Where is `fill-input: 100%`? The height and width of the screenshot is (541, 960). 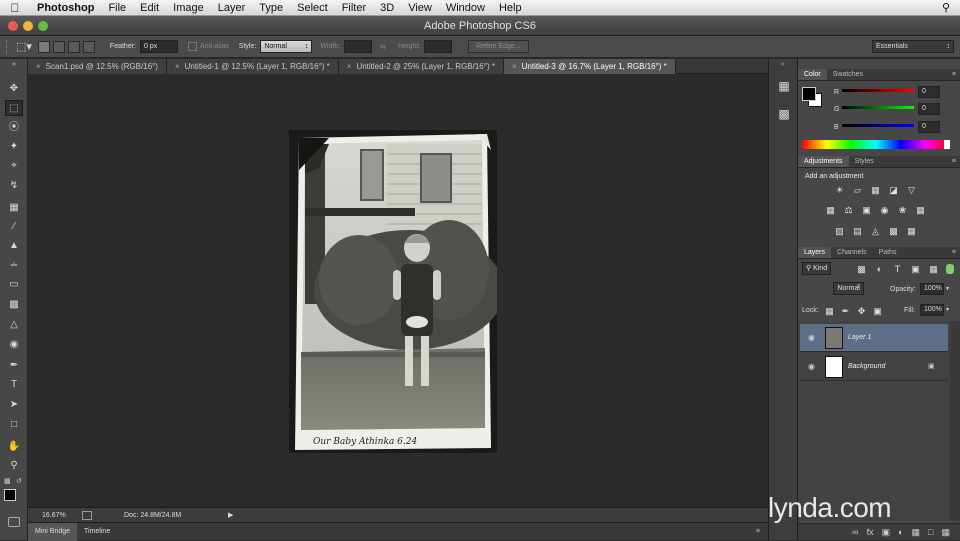
fill-input: 100% is located at coordinates (932, 310).